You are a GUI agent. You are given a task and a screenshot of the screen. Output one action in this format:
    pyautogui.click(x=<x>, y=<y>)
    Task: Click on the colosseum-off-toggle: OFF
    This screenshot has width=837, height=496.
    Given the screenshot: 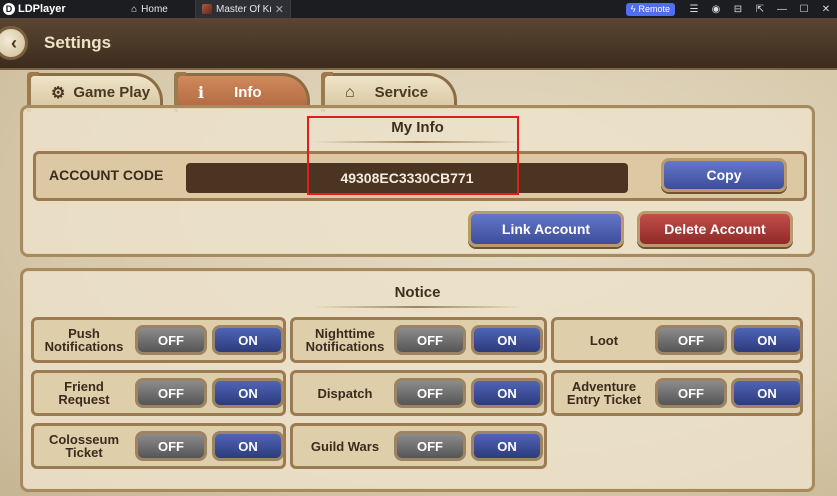 What is the action you would take?
    pyautogui.click(x=171, y=446)
    